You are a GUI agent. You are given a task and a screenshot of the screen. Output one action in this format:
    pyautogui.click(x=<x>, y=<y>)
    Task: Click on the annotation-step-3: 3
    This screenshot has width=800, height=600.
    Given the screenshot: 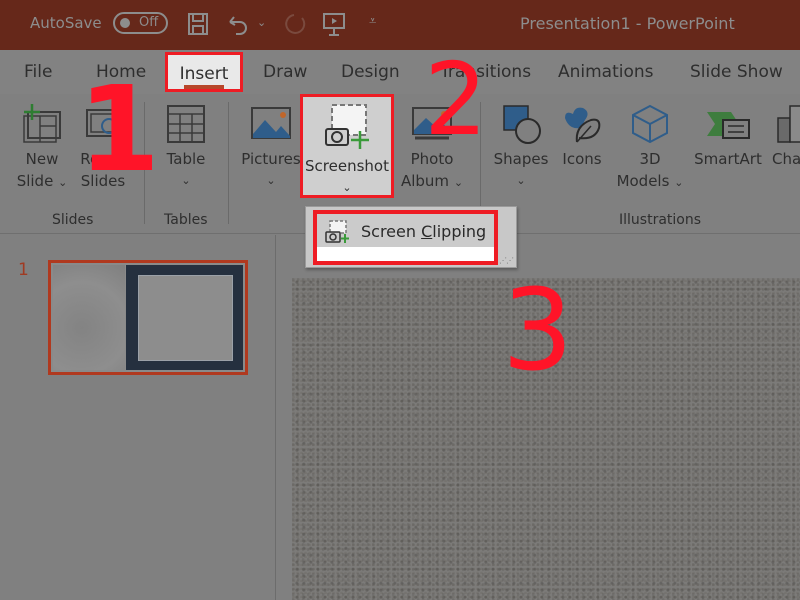 What is the action you would take?
    pyautogui.click(x=538, y=331)
    